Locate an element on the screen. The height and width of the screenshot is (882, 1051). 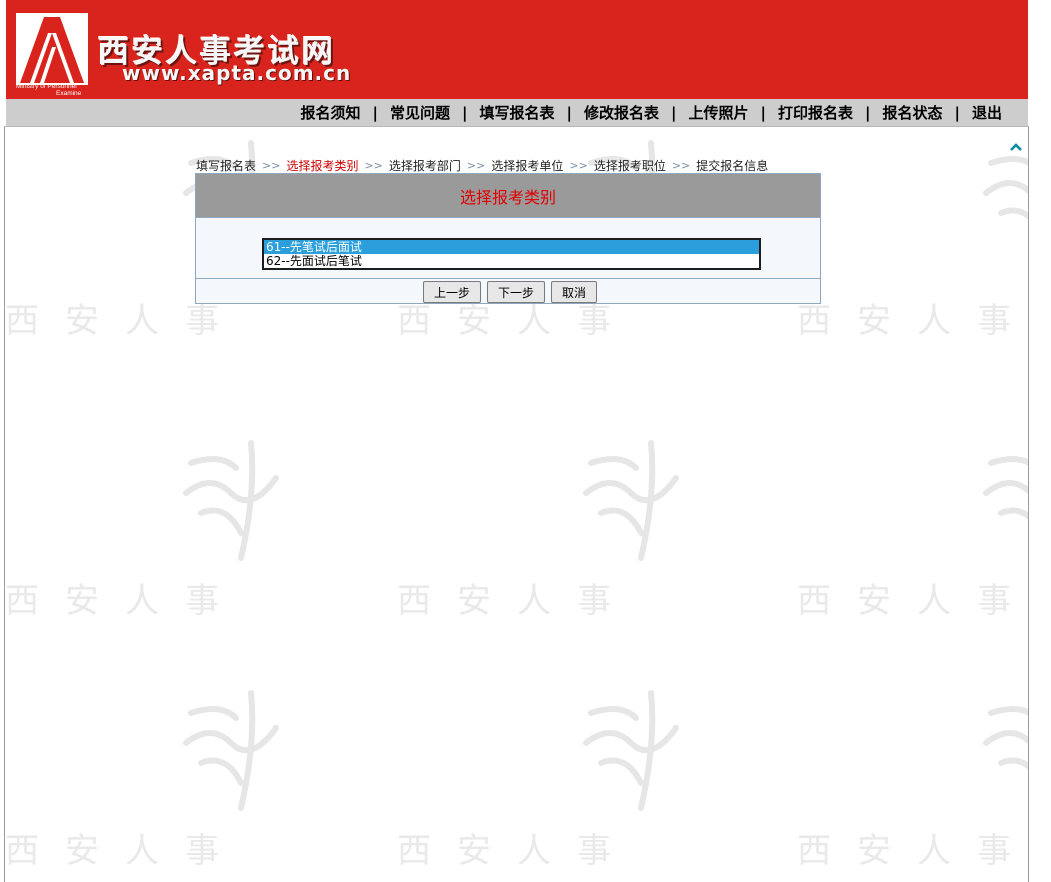
site-logo: Ministry of Personnel Examine is located at coordinates (52, 55).